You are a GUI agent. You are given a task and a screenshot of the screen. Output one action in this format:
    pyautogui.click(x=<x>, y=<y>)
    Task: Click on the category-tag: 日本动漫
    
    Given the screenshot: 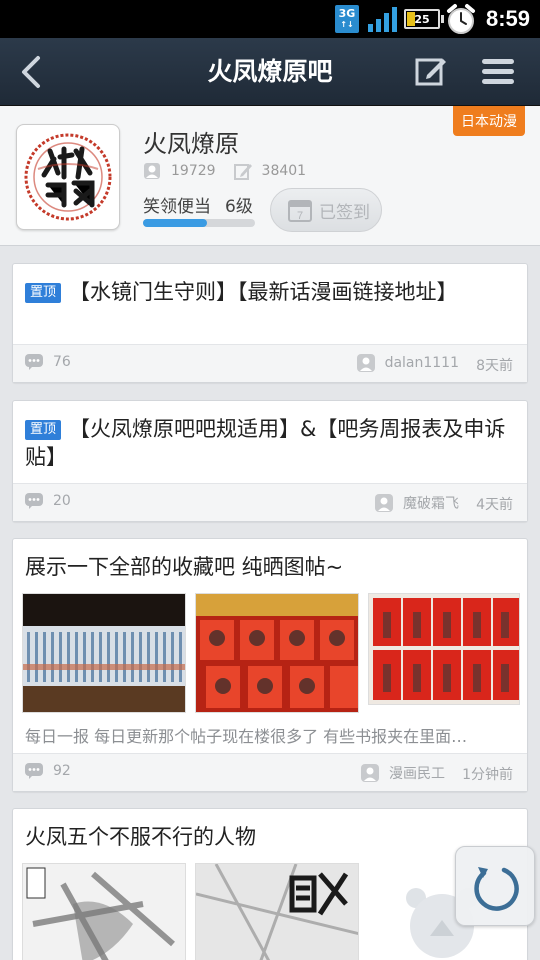 What is the action you would take?
    pyautogui.click(x=489, y=121)
    